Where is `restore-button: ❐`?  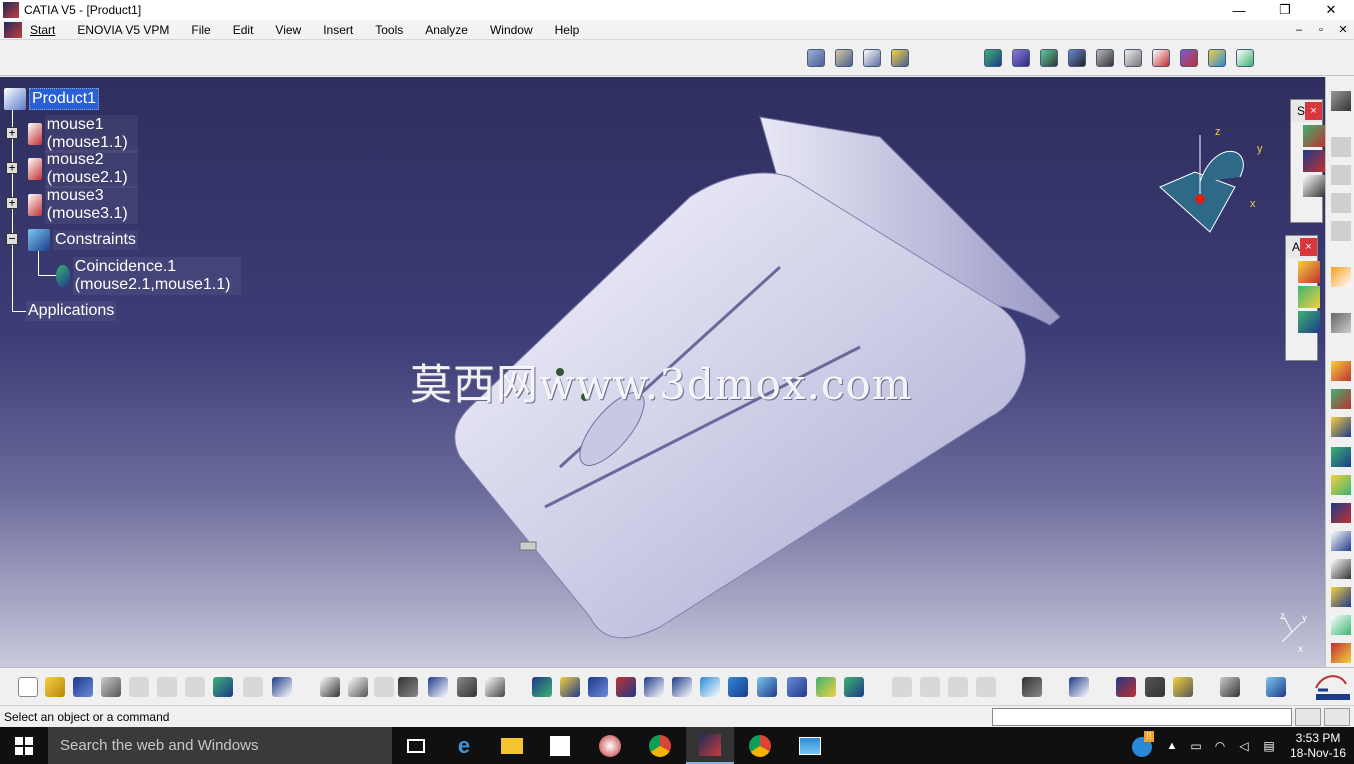
restore-button: ❐ is located at coordinates (1285, 10).